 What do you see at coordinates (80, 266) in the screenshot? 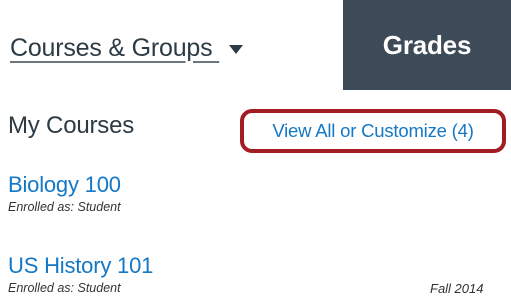
I see `course-link: US History 101` at bounding box center [80, 266].